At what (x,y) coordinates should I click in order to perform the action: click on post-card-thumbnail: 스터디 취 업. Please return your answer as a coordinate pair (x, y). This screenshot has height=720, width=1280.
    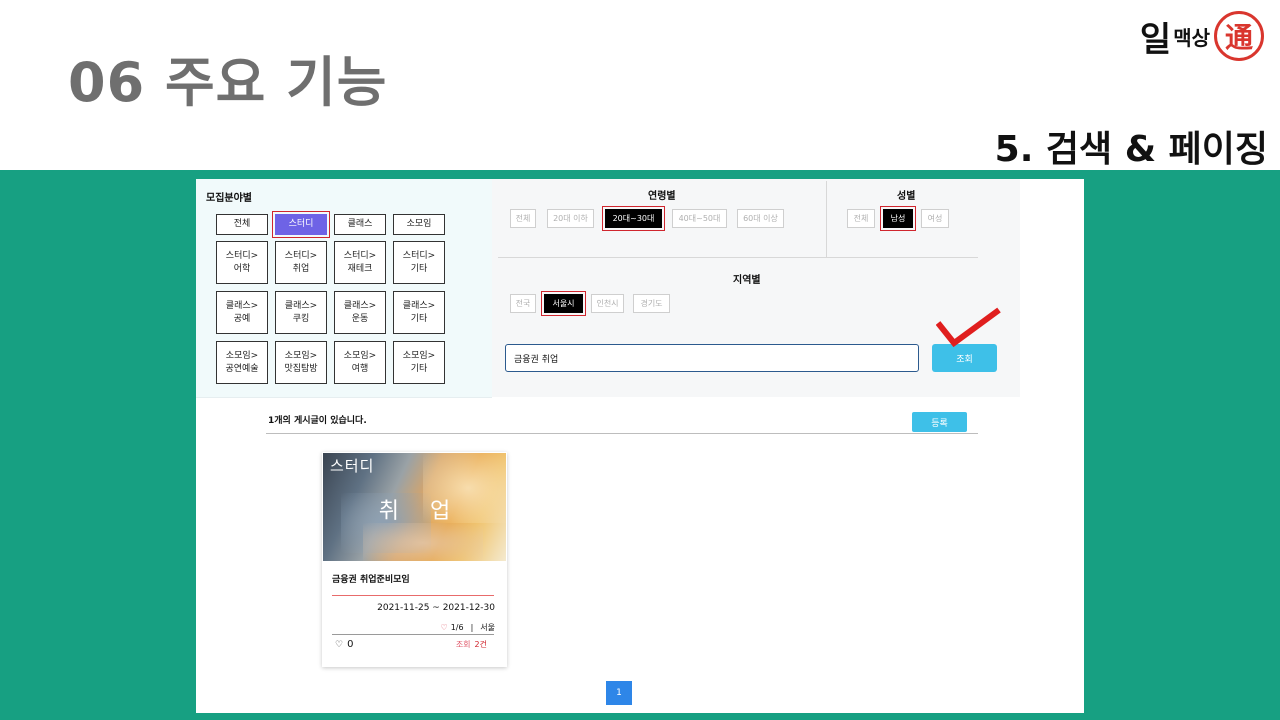
    Looking at the image, I should click on (414, 507).